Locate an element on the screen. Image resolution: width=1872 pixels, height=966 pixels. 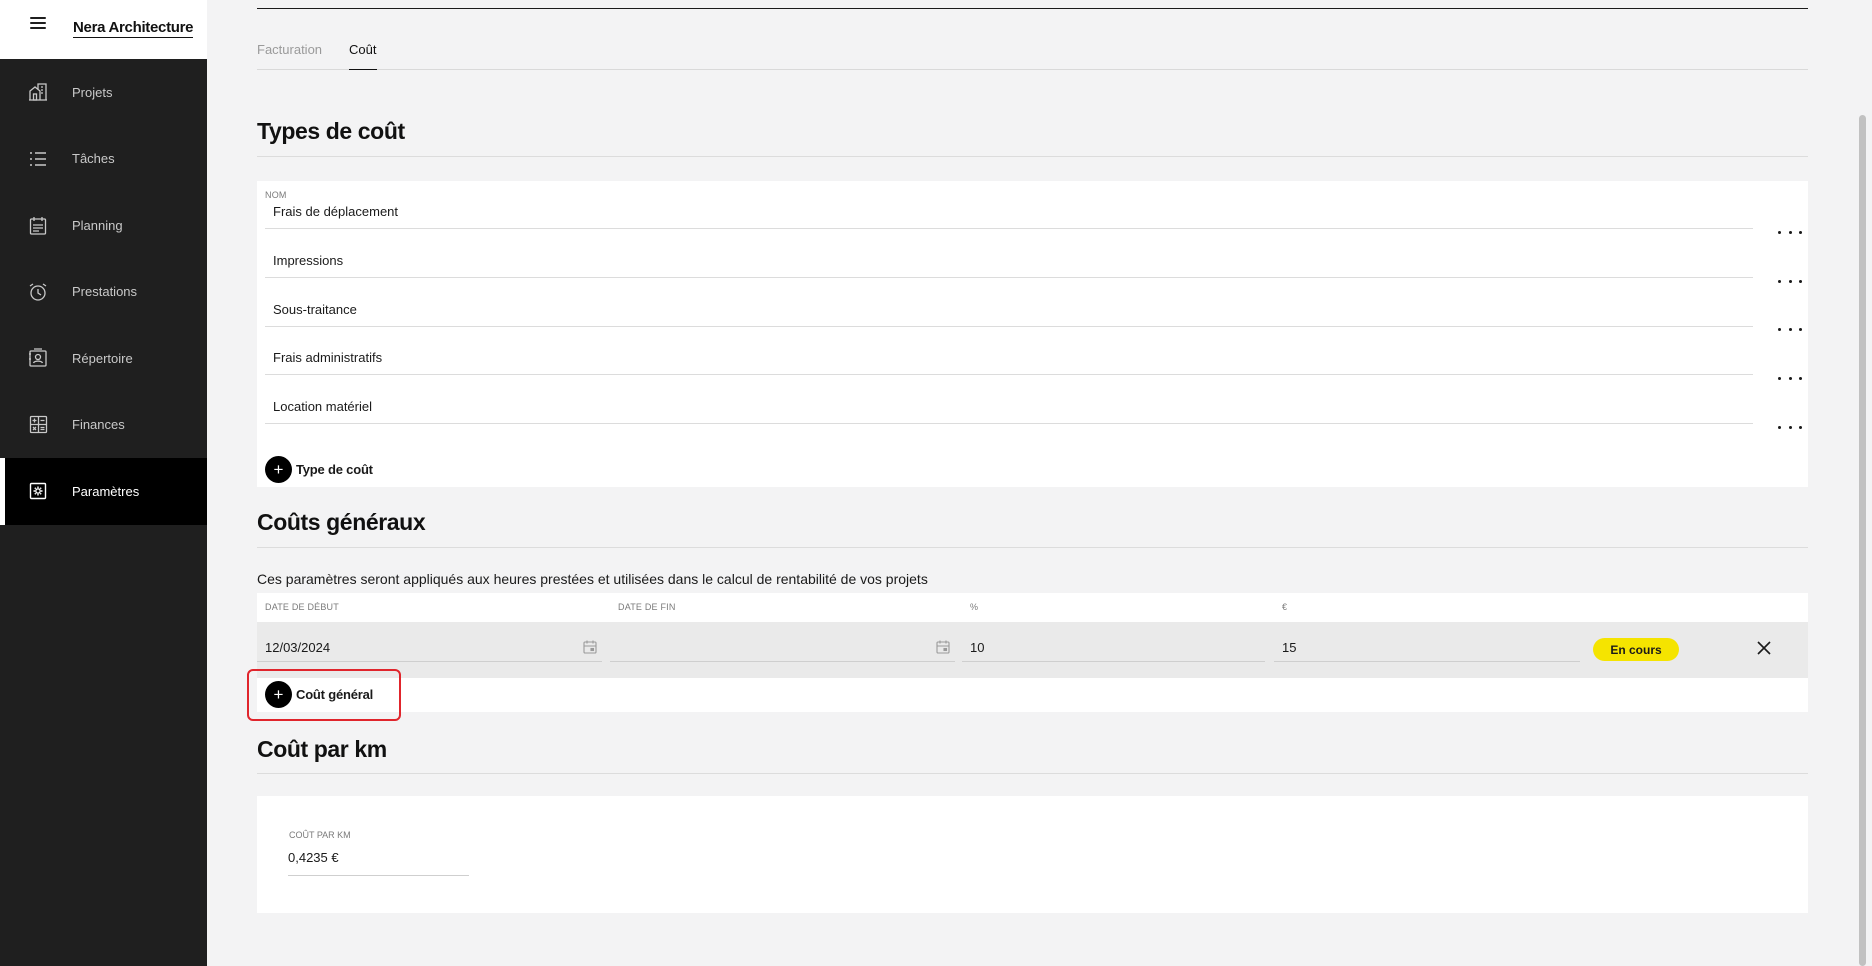
header-divider is located at coordinates (1032, 8).